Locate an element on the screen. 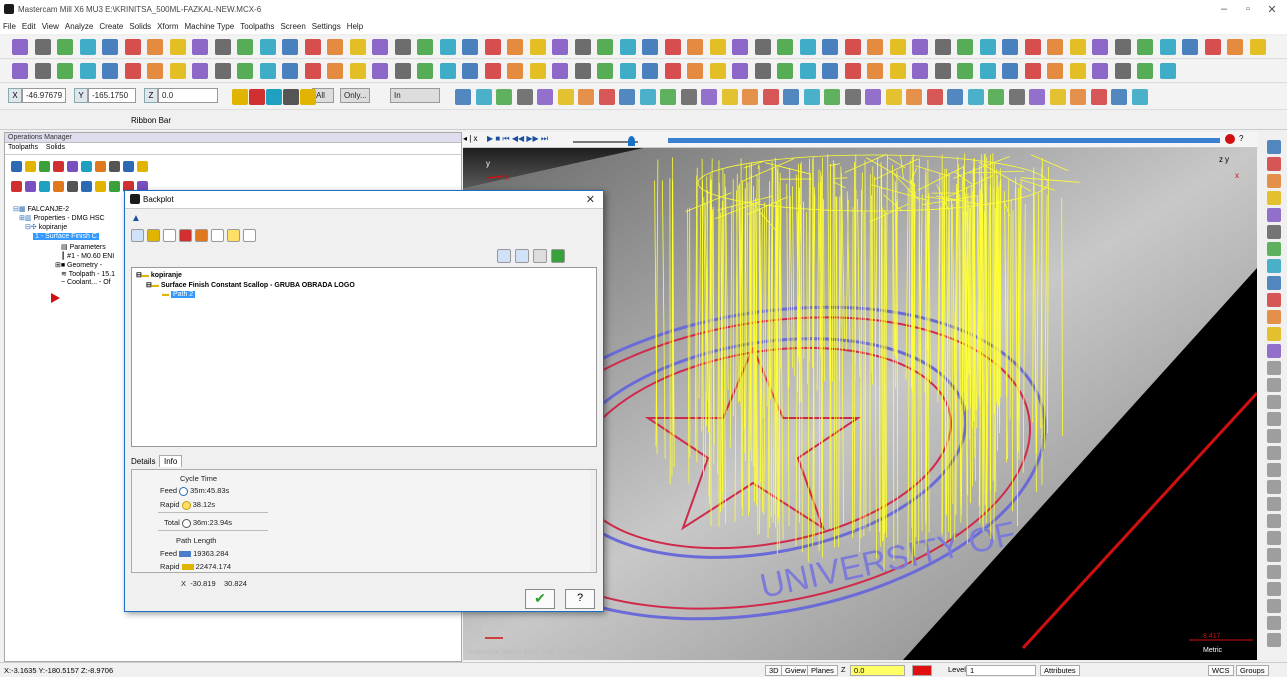 The height and width of the screenshot is (677, 1287). backplot-tool-icon is located at coordinates (504, 256).